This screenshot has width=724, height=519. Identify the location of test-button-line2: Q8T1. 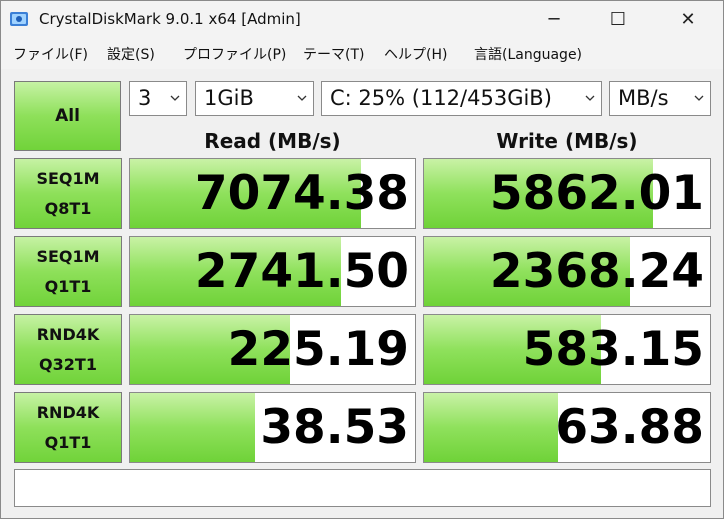
(68, 208).